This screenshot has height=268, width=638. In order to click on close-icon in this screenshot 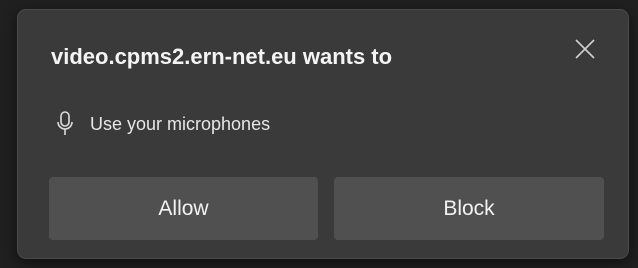, I will do `click(585, 49)`.